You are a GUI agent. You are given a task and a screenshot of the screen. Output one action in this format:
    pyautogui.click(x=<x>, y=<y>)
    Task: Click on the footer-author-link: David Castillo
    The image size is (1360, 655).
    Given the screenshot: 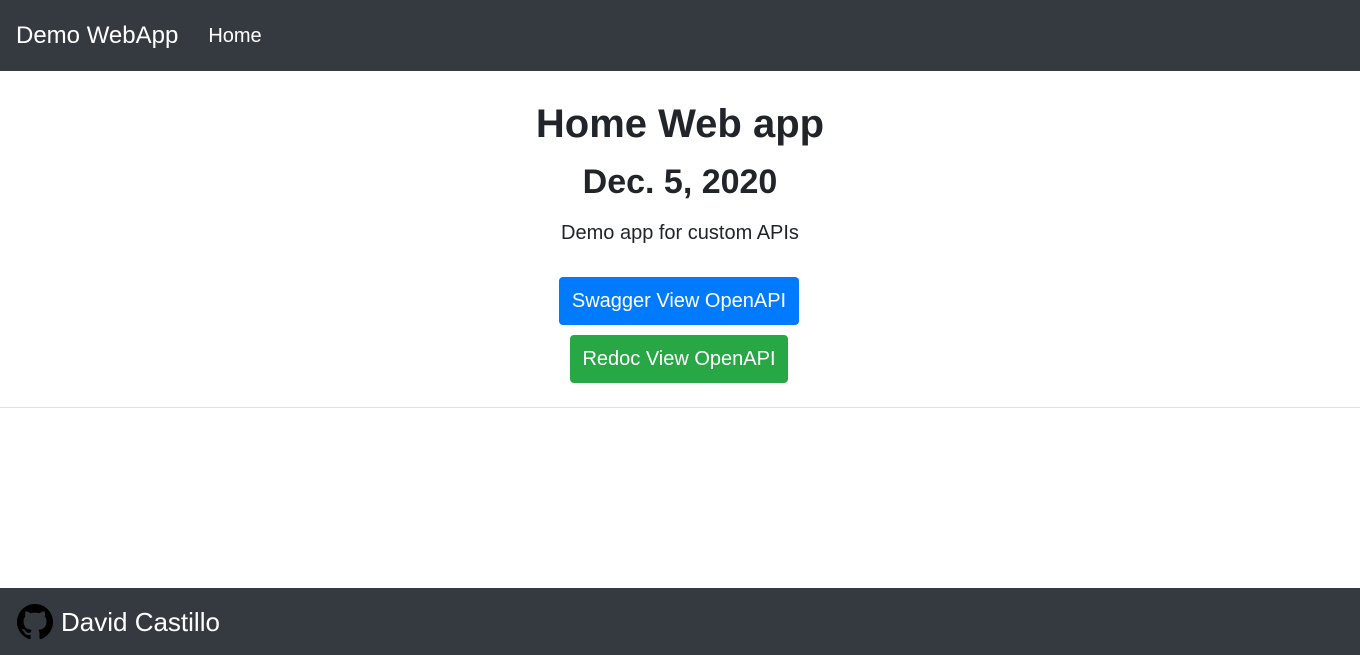 What is the action you would take?
    pyautogui.click(x=140, y=622)
    